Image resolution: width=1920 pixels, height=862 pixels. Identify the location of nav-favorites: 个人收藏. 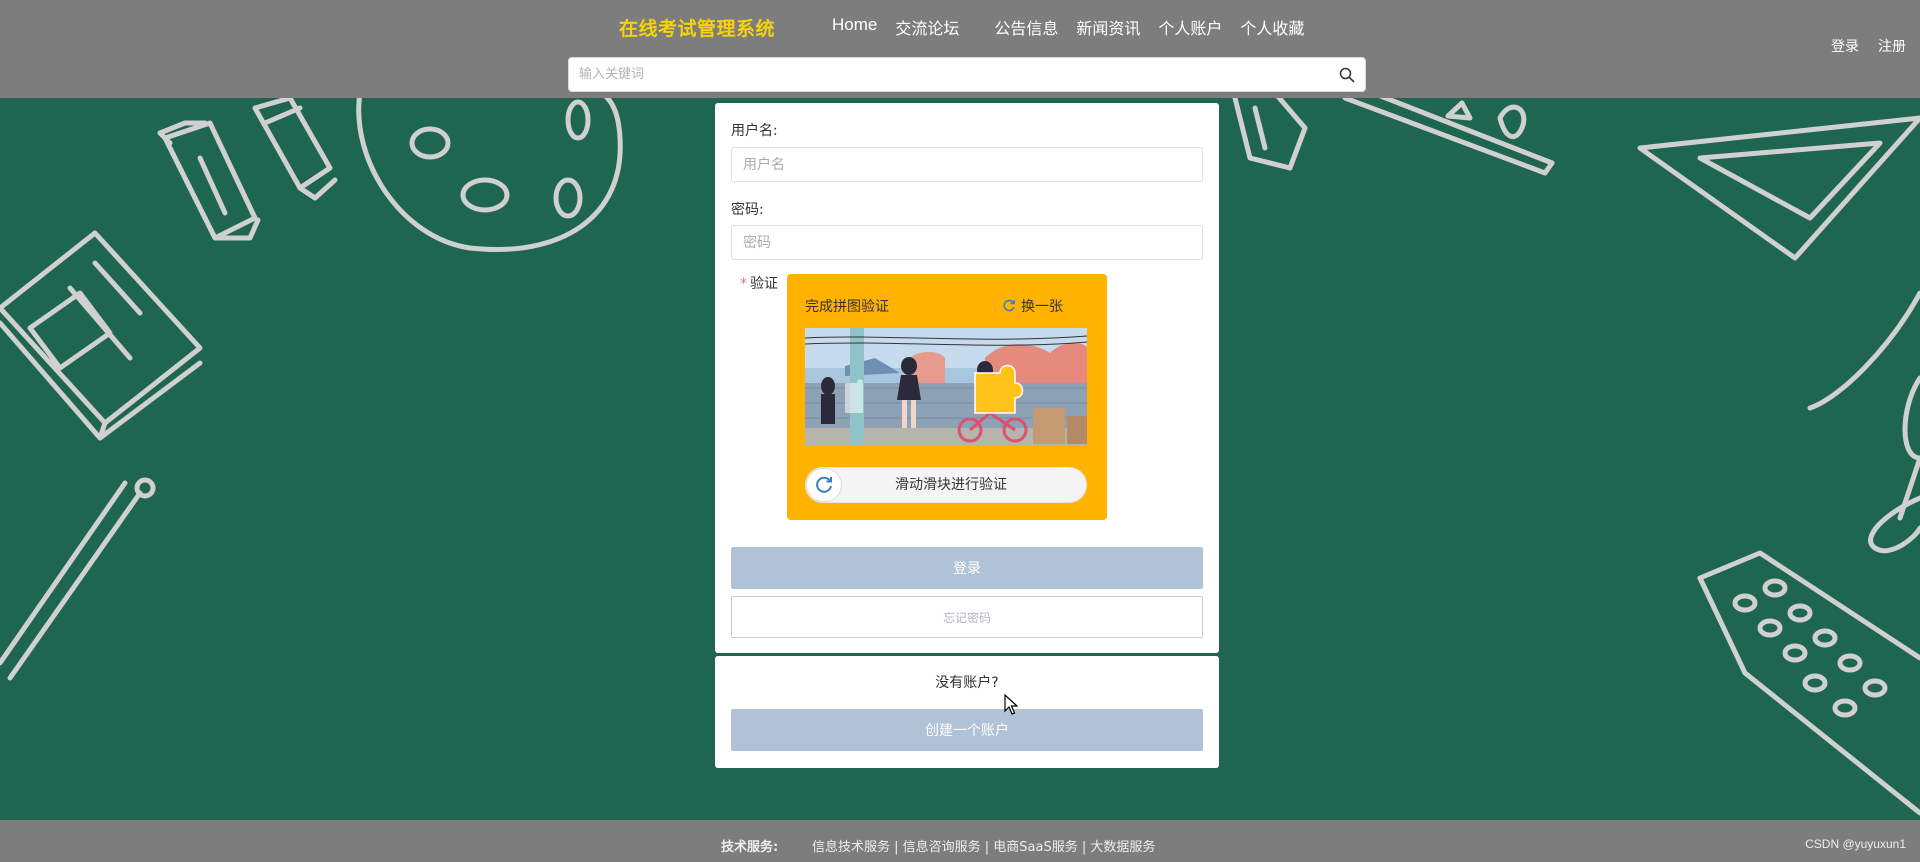
(1272, 27).